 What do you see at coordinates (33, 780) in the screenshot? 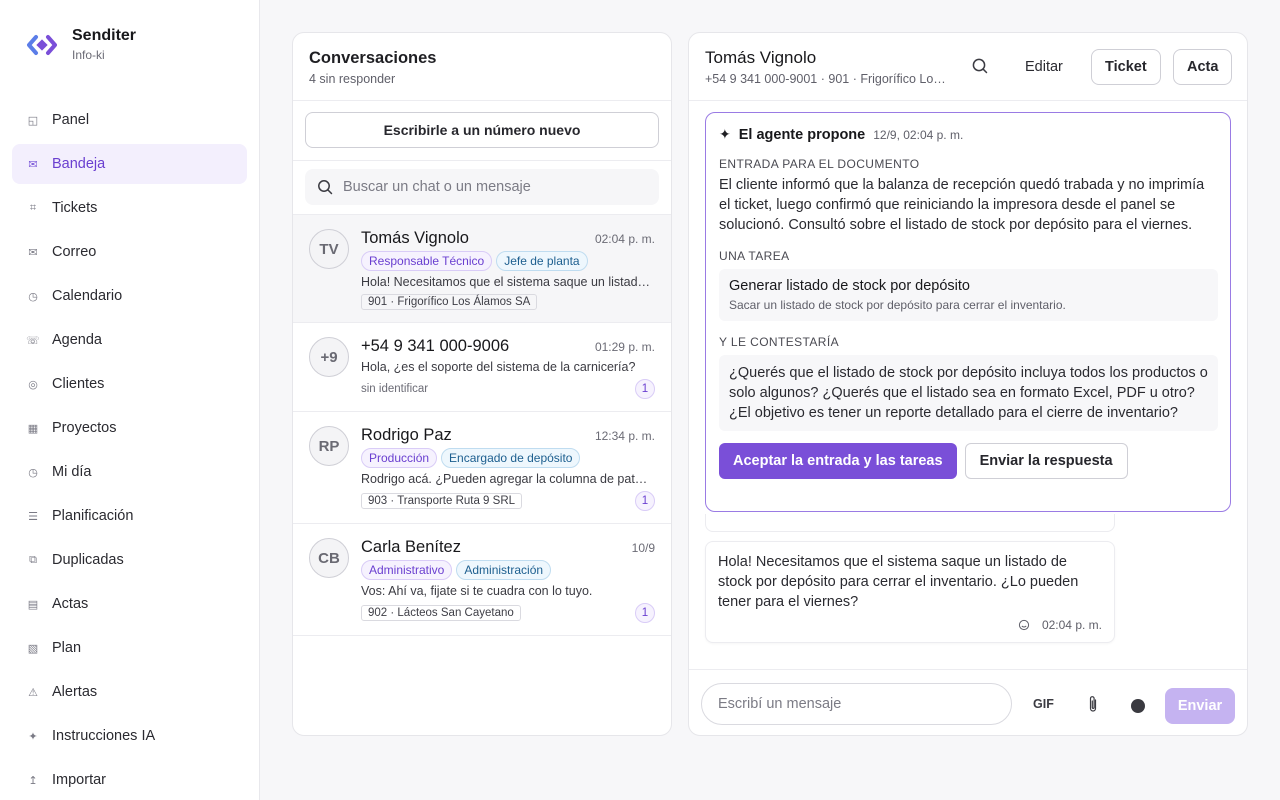
I see `import-icon: ↥` at bounding box center [33, 780].